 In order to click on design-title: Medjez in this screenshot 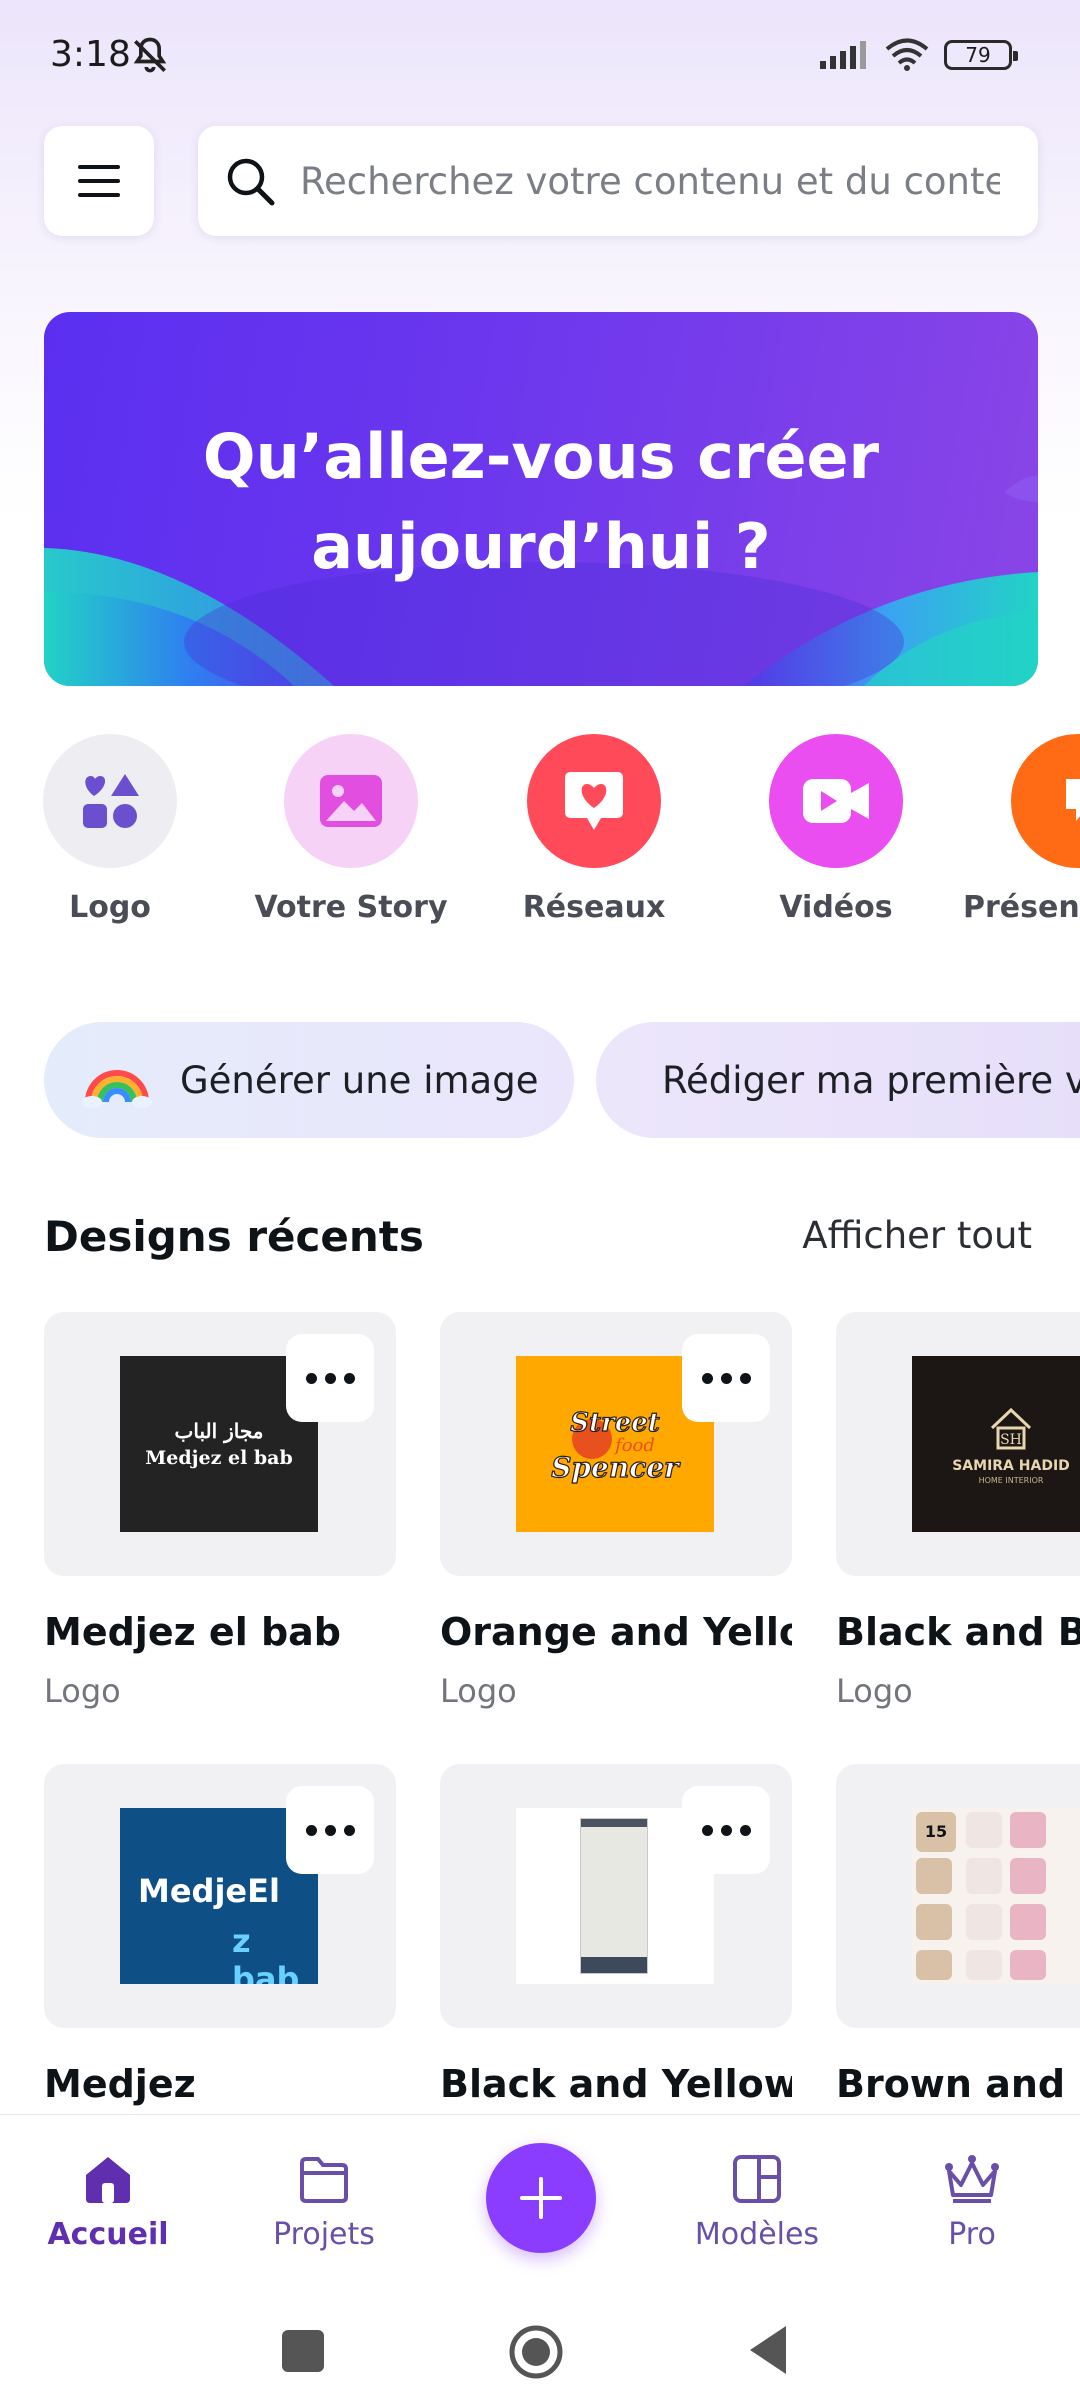, I will do `click(120, 2084)`.